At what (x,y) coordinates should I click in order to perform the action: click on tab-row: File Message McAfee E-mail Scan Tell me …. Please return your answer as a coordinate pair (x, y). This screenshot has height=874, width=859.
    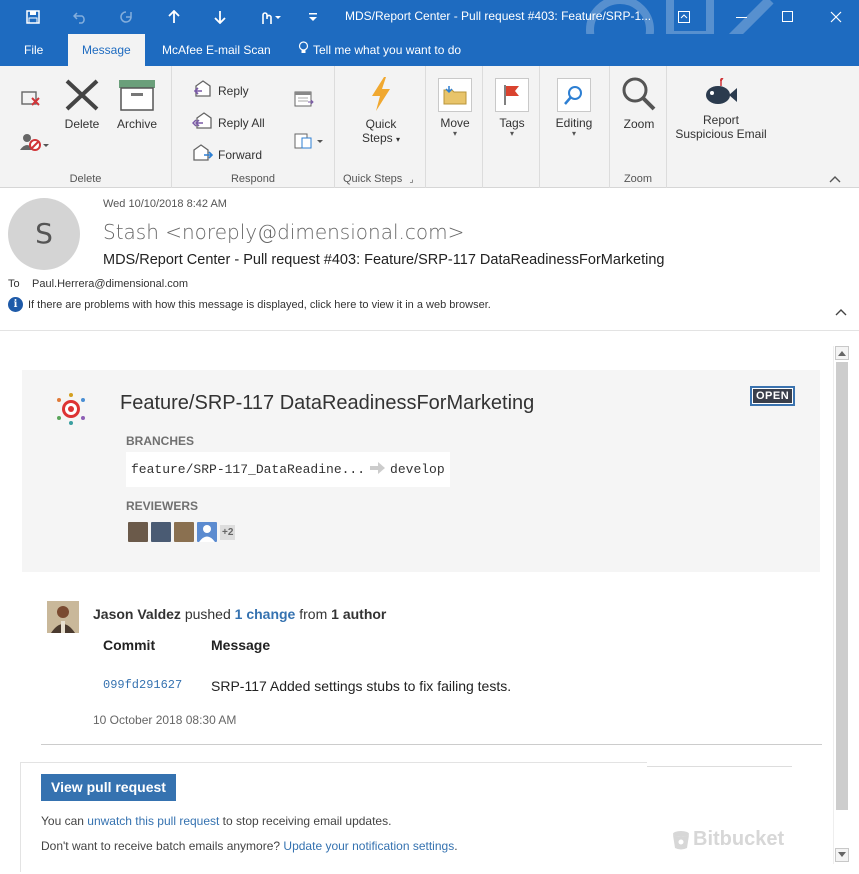
    Looking at the image, I should click on (429, 50).